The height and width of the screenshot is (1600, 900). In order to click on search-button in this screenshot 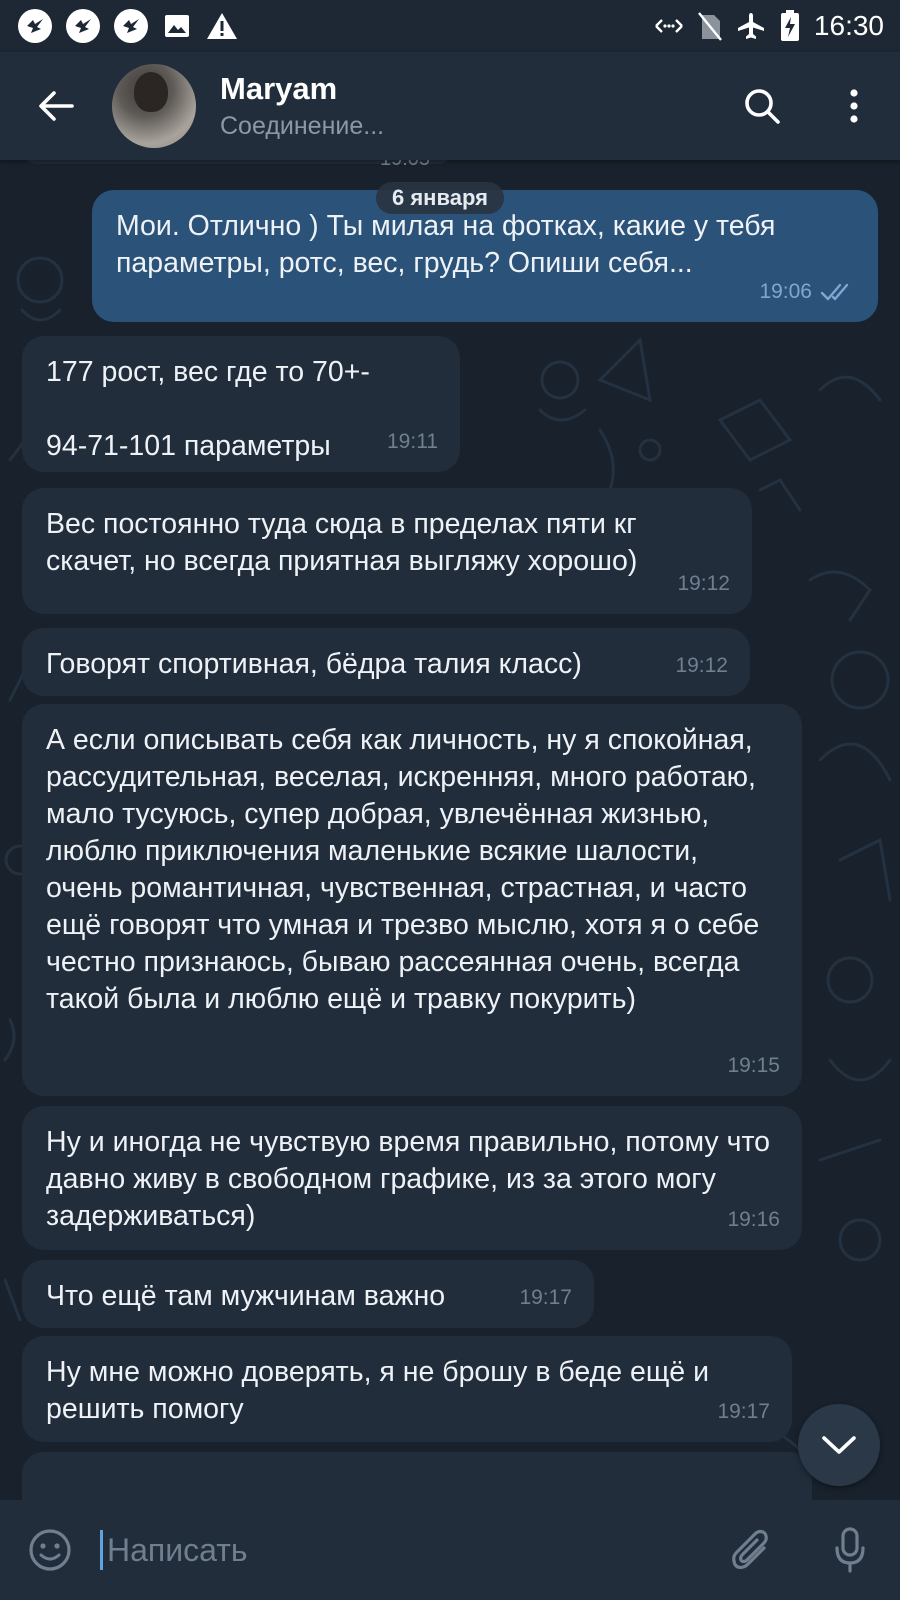, I will do `click(762, 106)`.